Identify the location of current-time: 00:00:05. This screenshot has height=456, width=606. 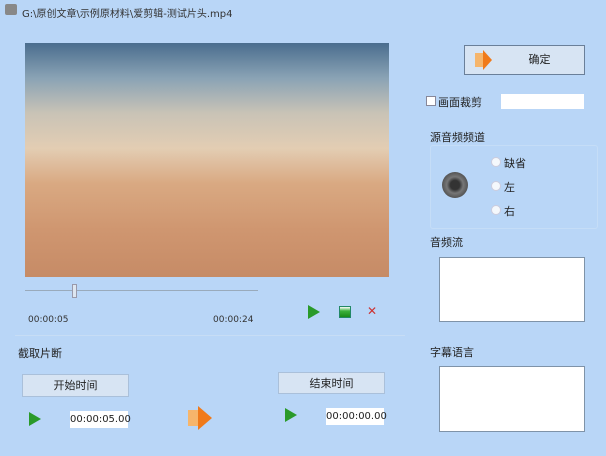
(48, 320).